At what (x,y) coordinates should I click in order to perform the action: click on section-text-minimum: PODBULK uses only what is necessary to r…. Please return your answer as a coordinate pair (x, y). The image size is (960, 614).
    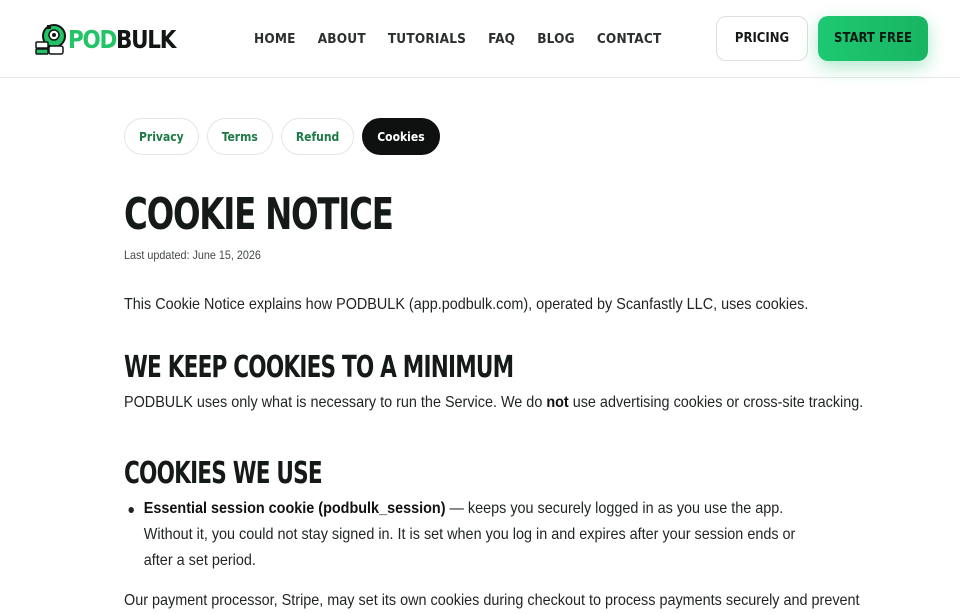
    Looking at the image, I should click on (494, 402).